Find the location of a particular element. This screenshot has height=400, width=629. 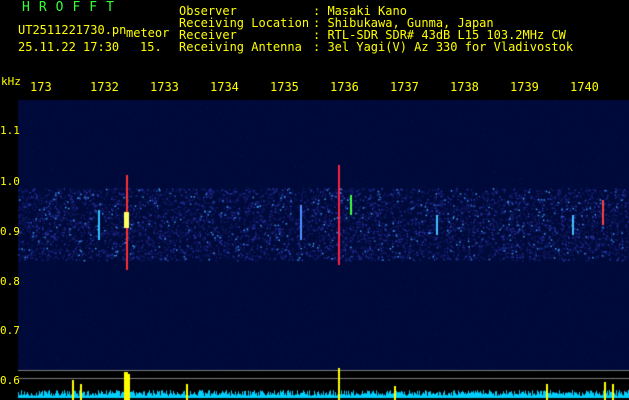

freq-tick-label: 1.1 is located at coordinates (10, 130).